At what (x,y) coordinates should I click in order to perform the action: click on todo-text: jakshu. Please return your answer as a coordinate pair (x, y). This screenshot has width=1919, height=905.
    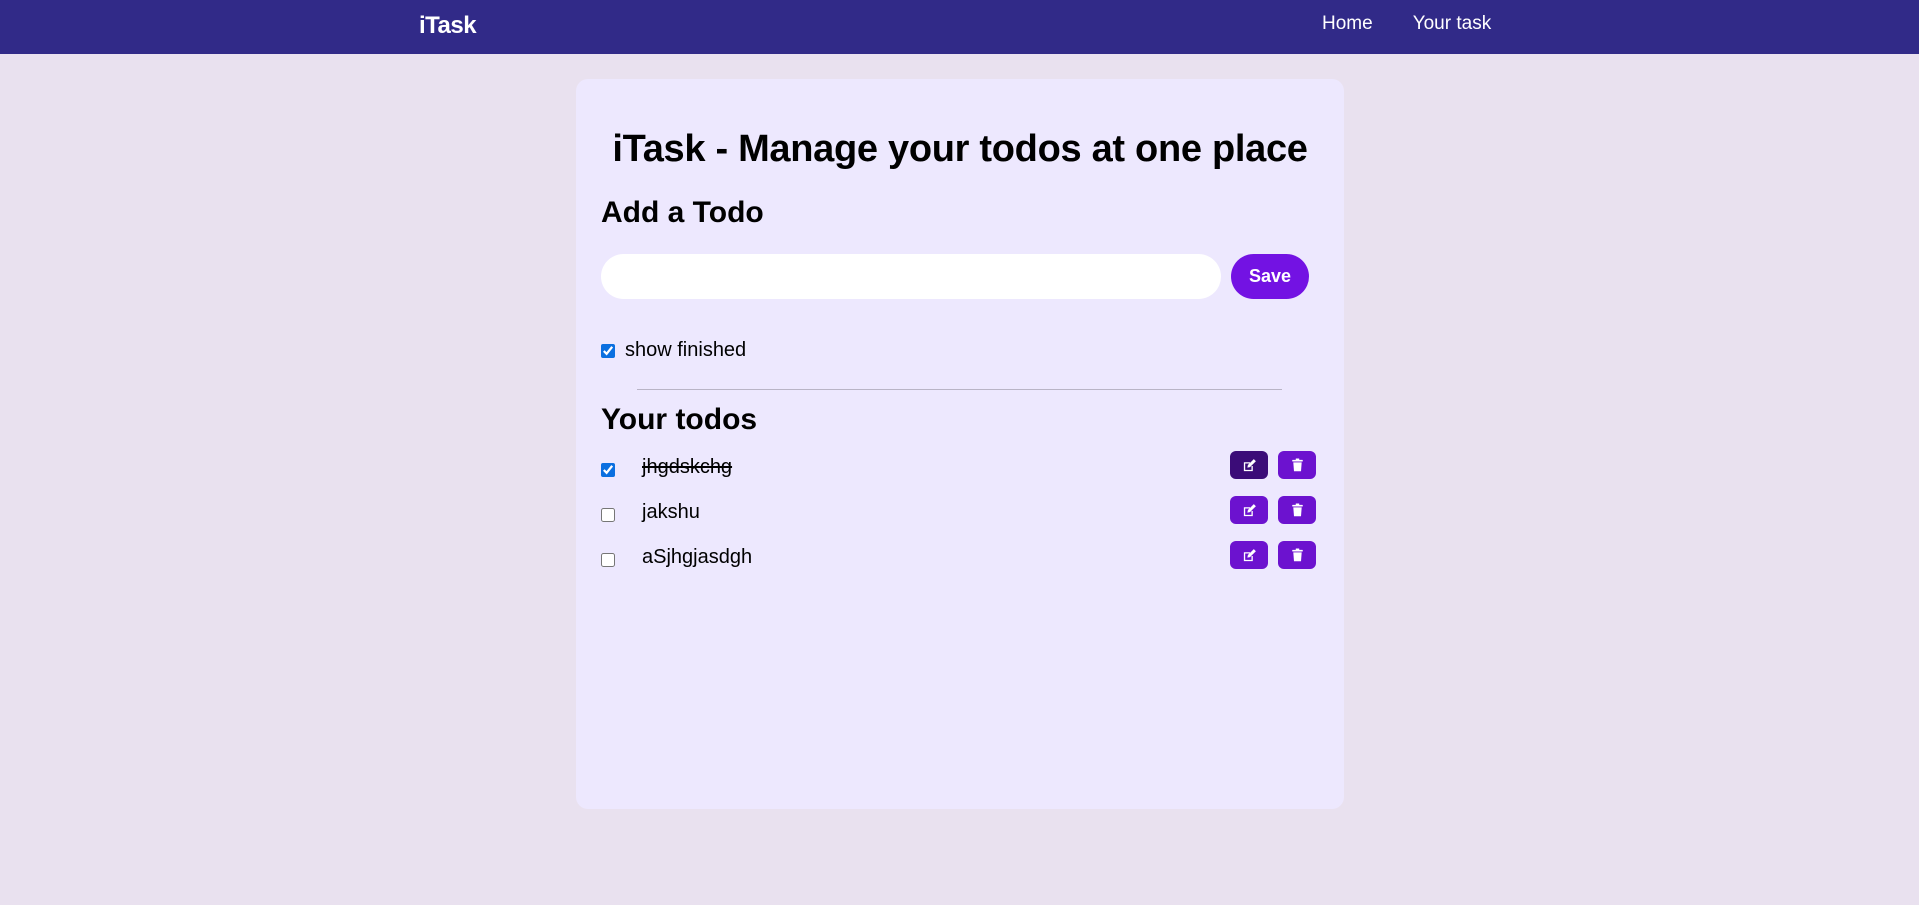
    Looking at the image, I should click on (671, 512).